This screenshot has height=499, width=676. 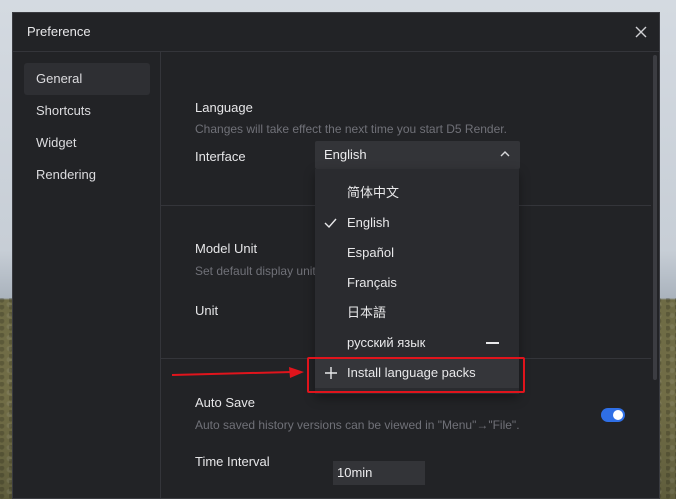 What do you see at coordinates (417, 155) in the screenshot?
I see `interface-language-select: English` at bounding box center [417, 155].